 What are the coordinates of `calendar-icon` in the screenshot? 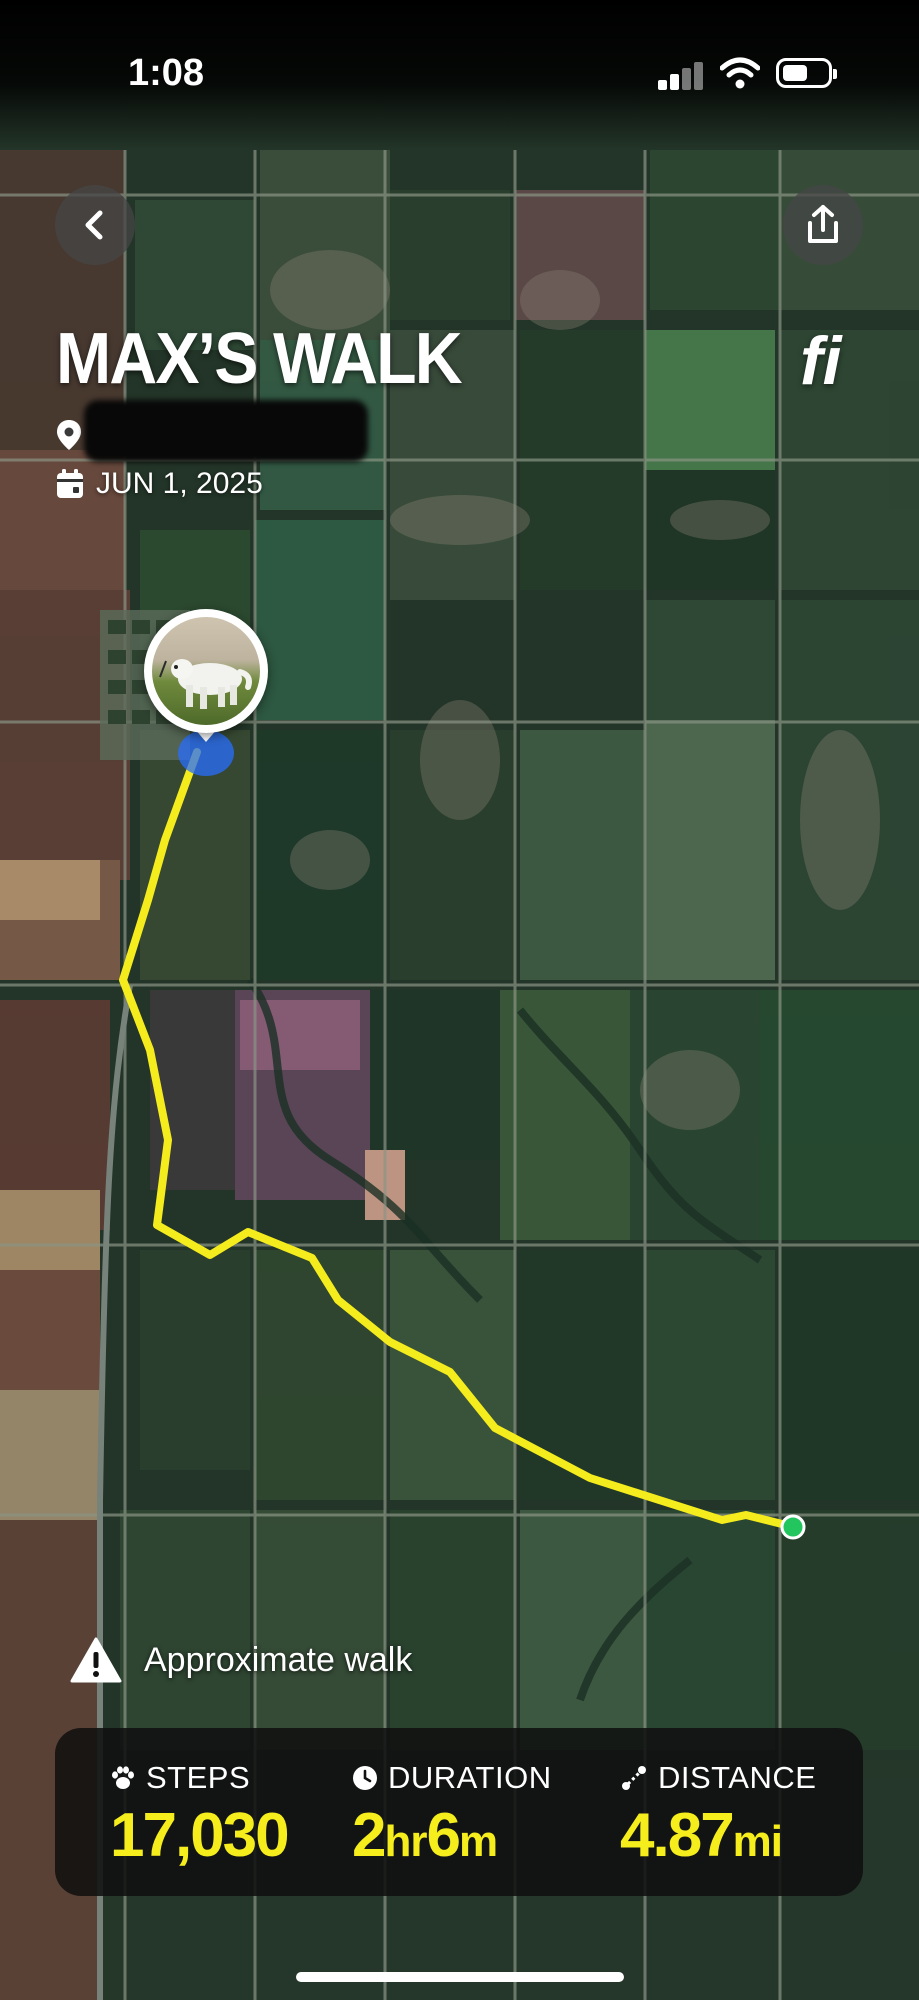 It's located at (70, 483).